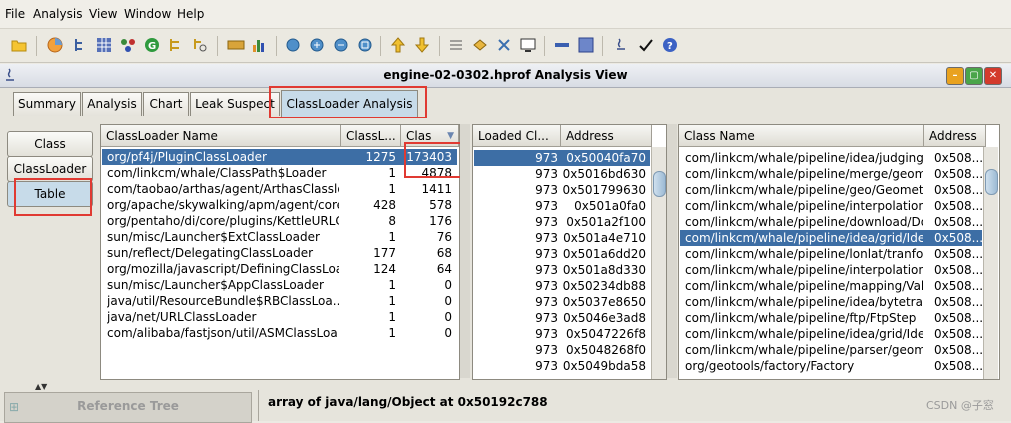  What do you see at coordinates (15, 14) in the screenshot?
I see `menu-file: File` at bounding box center [15, 14].